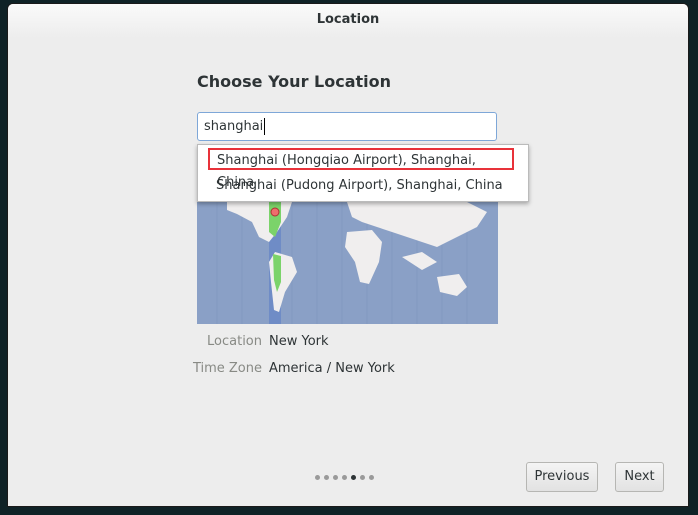 This screenshot has height=515, width=698. Describe the element at coordinates (265, 126) in the screenshot. I see `text-caret` at that location.